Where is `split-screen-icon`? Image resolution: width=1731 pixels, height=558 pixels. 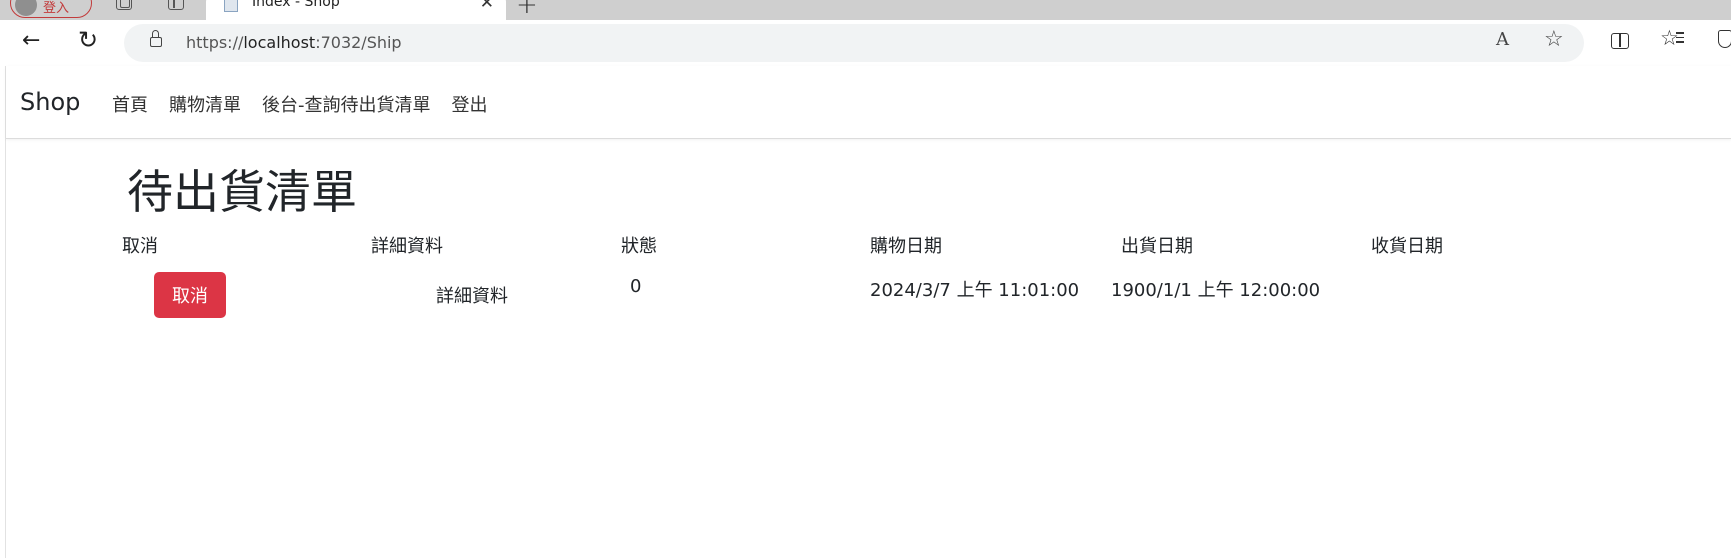 split-screen-icon is located at coordinates (1620, 41).